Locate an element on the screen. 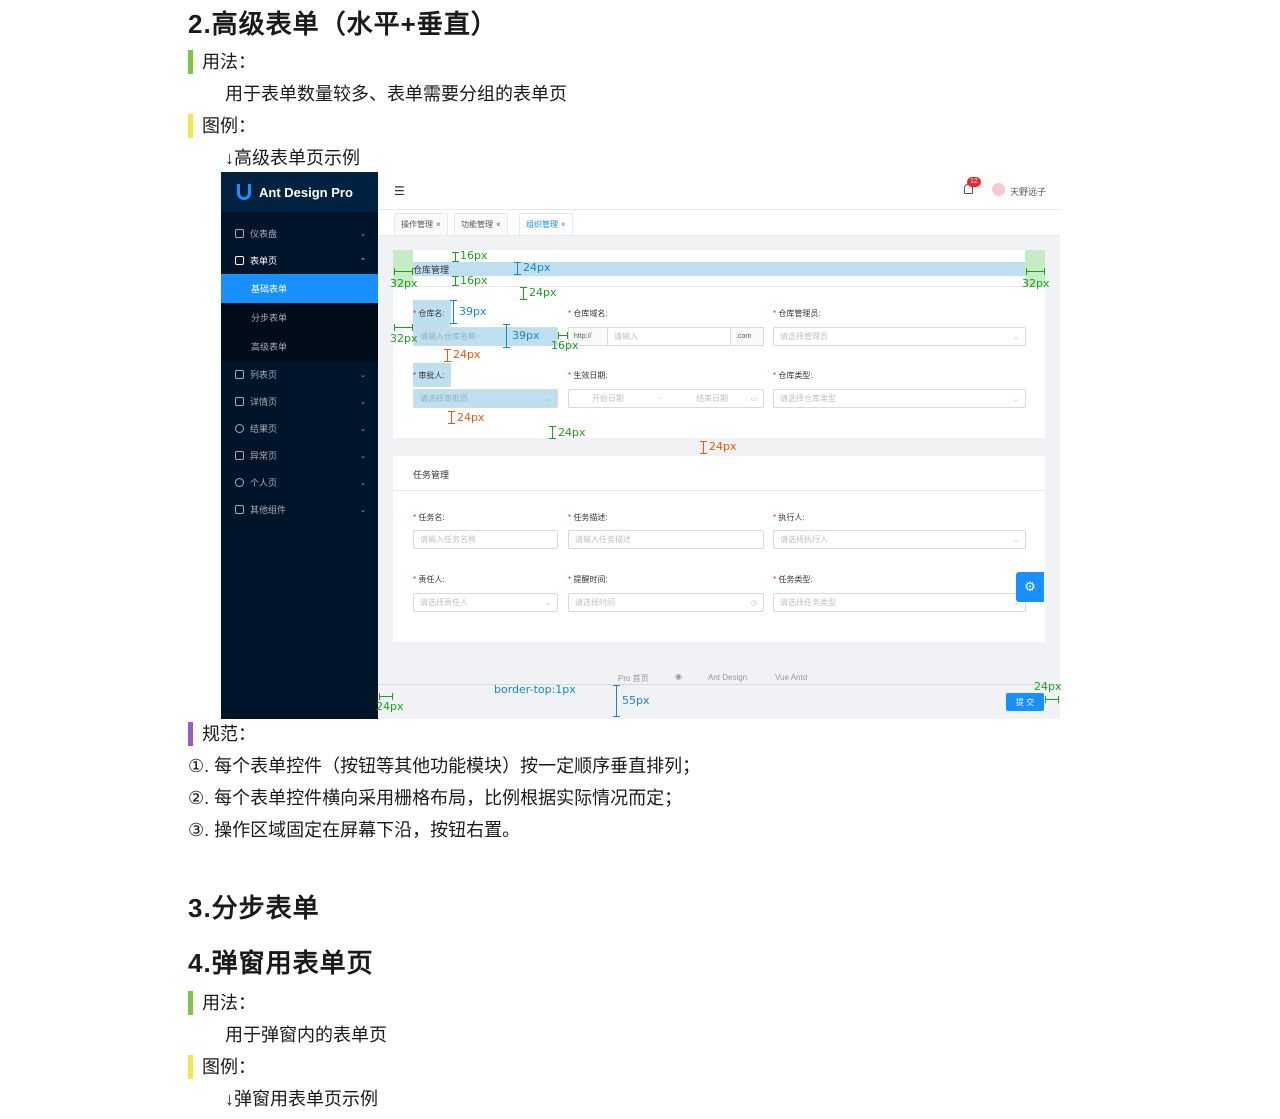 The image size is (1280, 1119). tab-label: 功能管理 is located at coordinates (477, 224).